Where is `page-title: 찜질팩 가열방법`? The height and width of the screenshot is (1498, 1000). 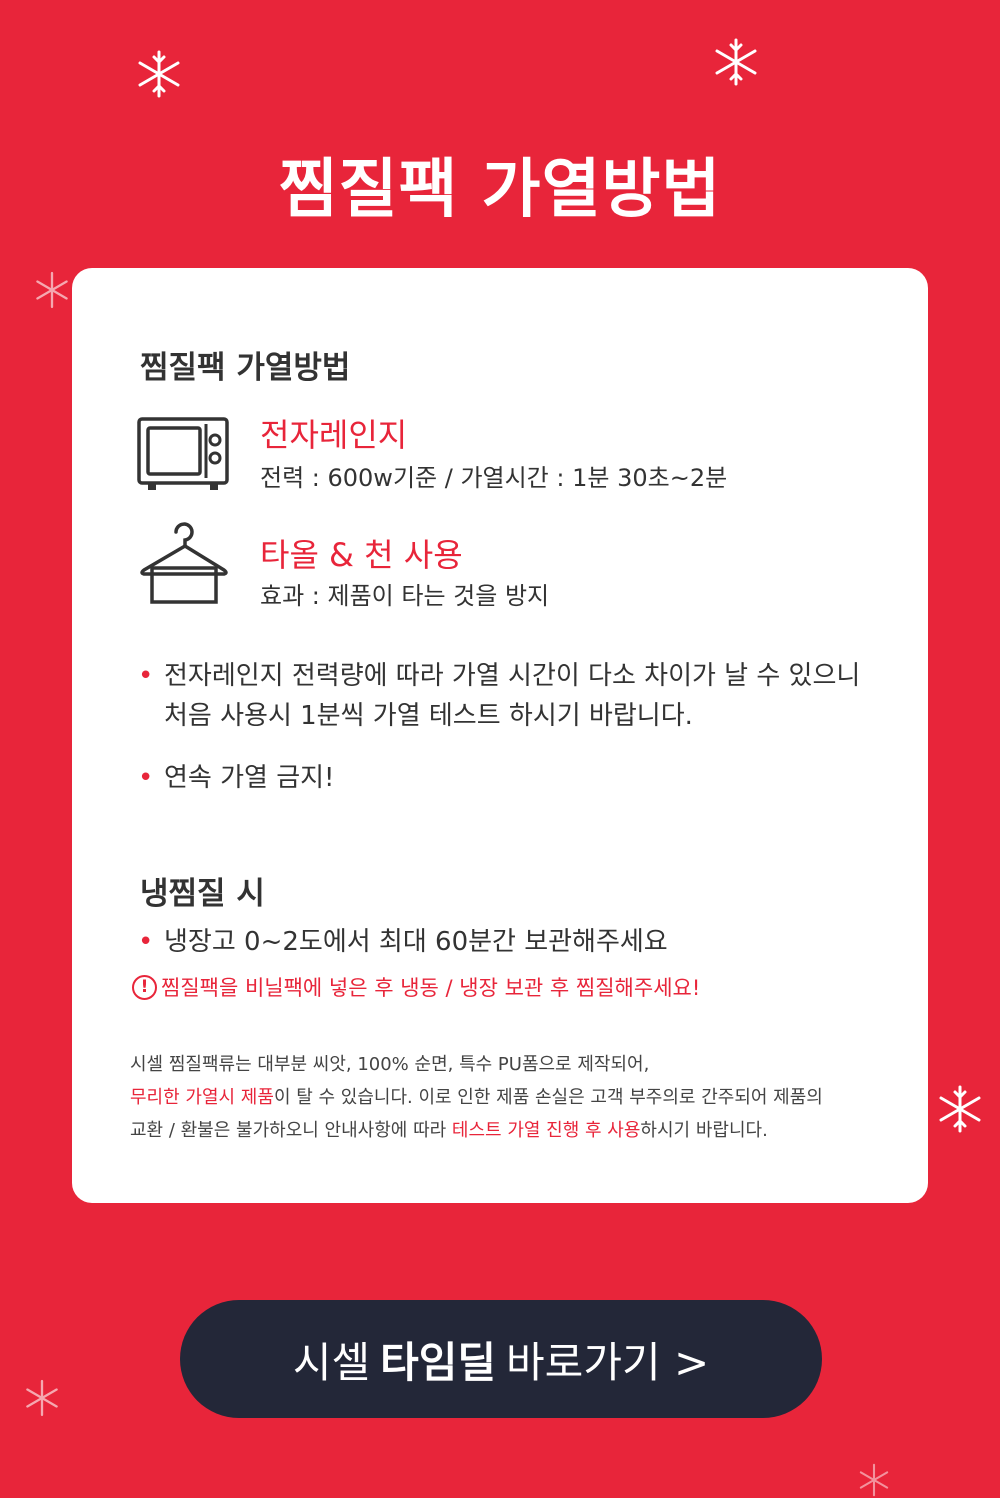 page-title: 찜질팩 가열방법 is located at coordinates (500, 190).